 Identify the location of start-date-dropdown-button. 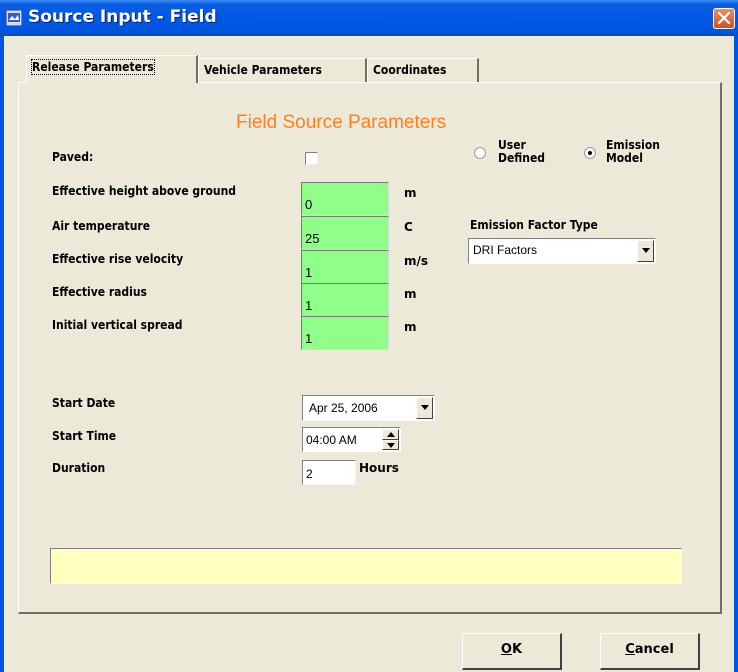
(424, 408).